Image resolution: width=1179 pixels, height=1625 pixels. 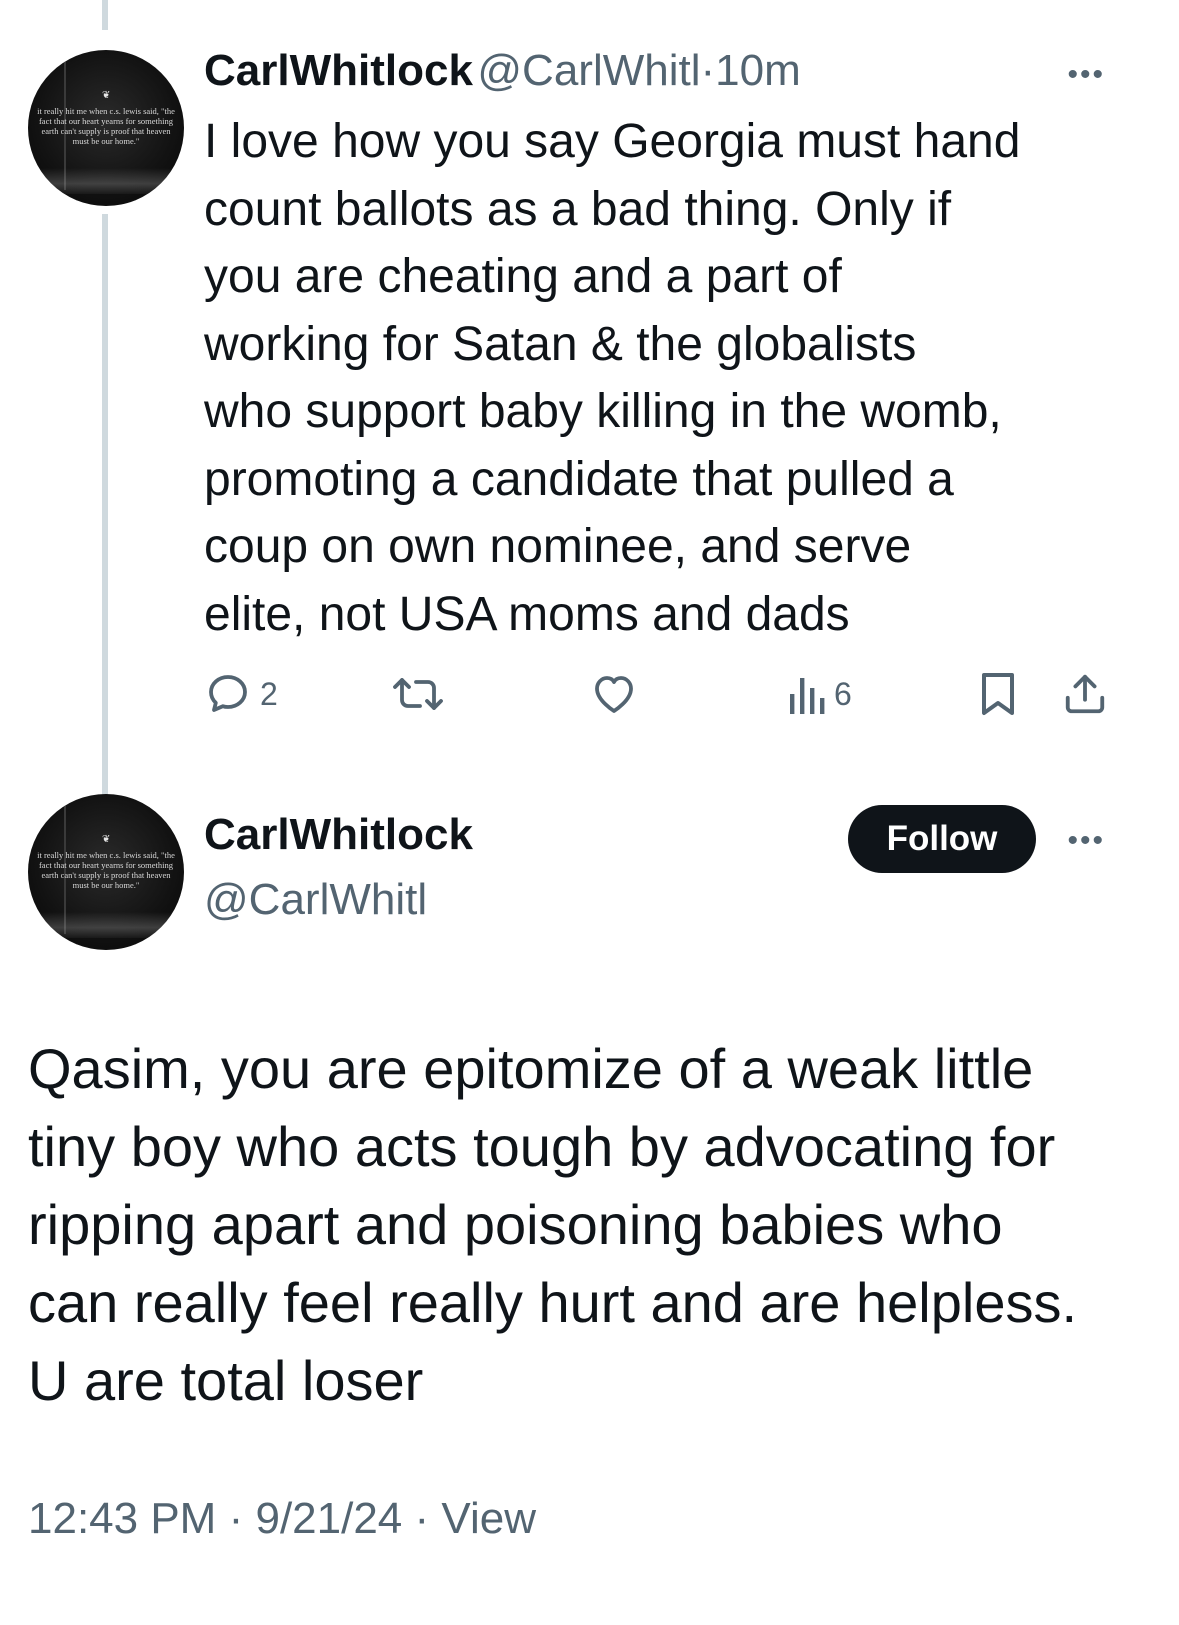 I want to click on views-button: 6, so click(x=819, y=694).